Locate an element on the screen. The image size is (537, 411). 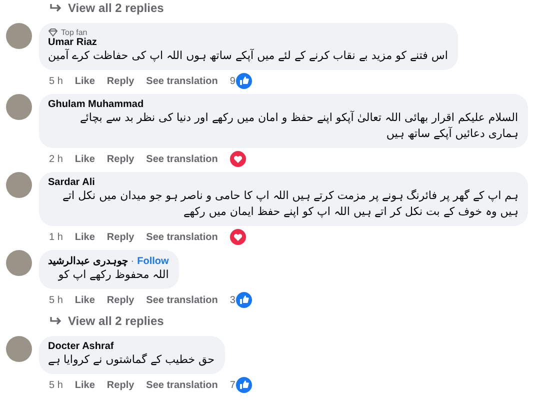
reaction-count: 9 is located at coordinates (233, 81).